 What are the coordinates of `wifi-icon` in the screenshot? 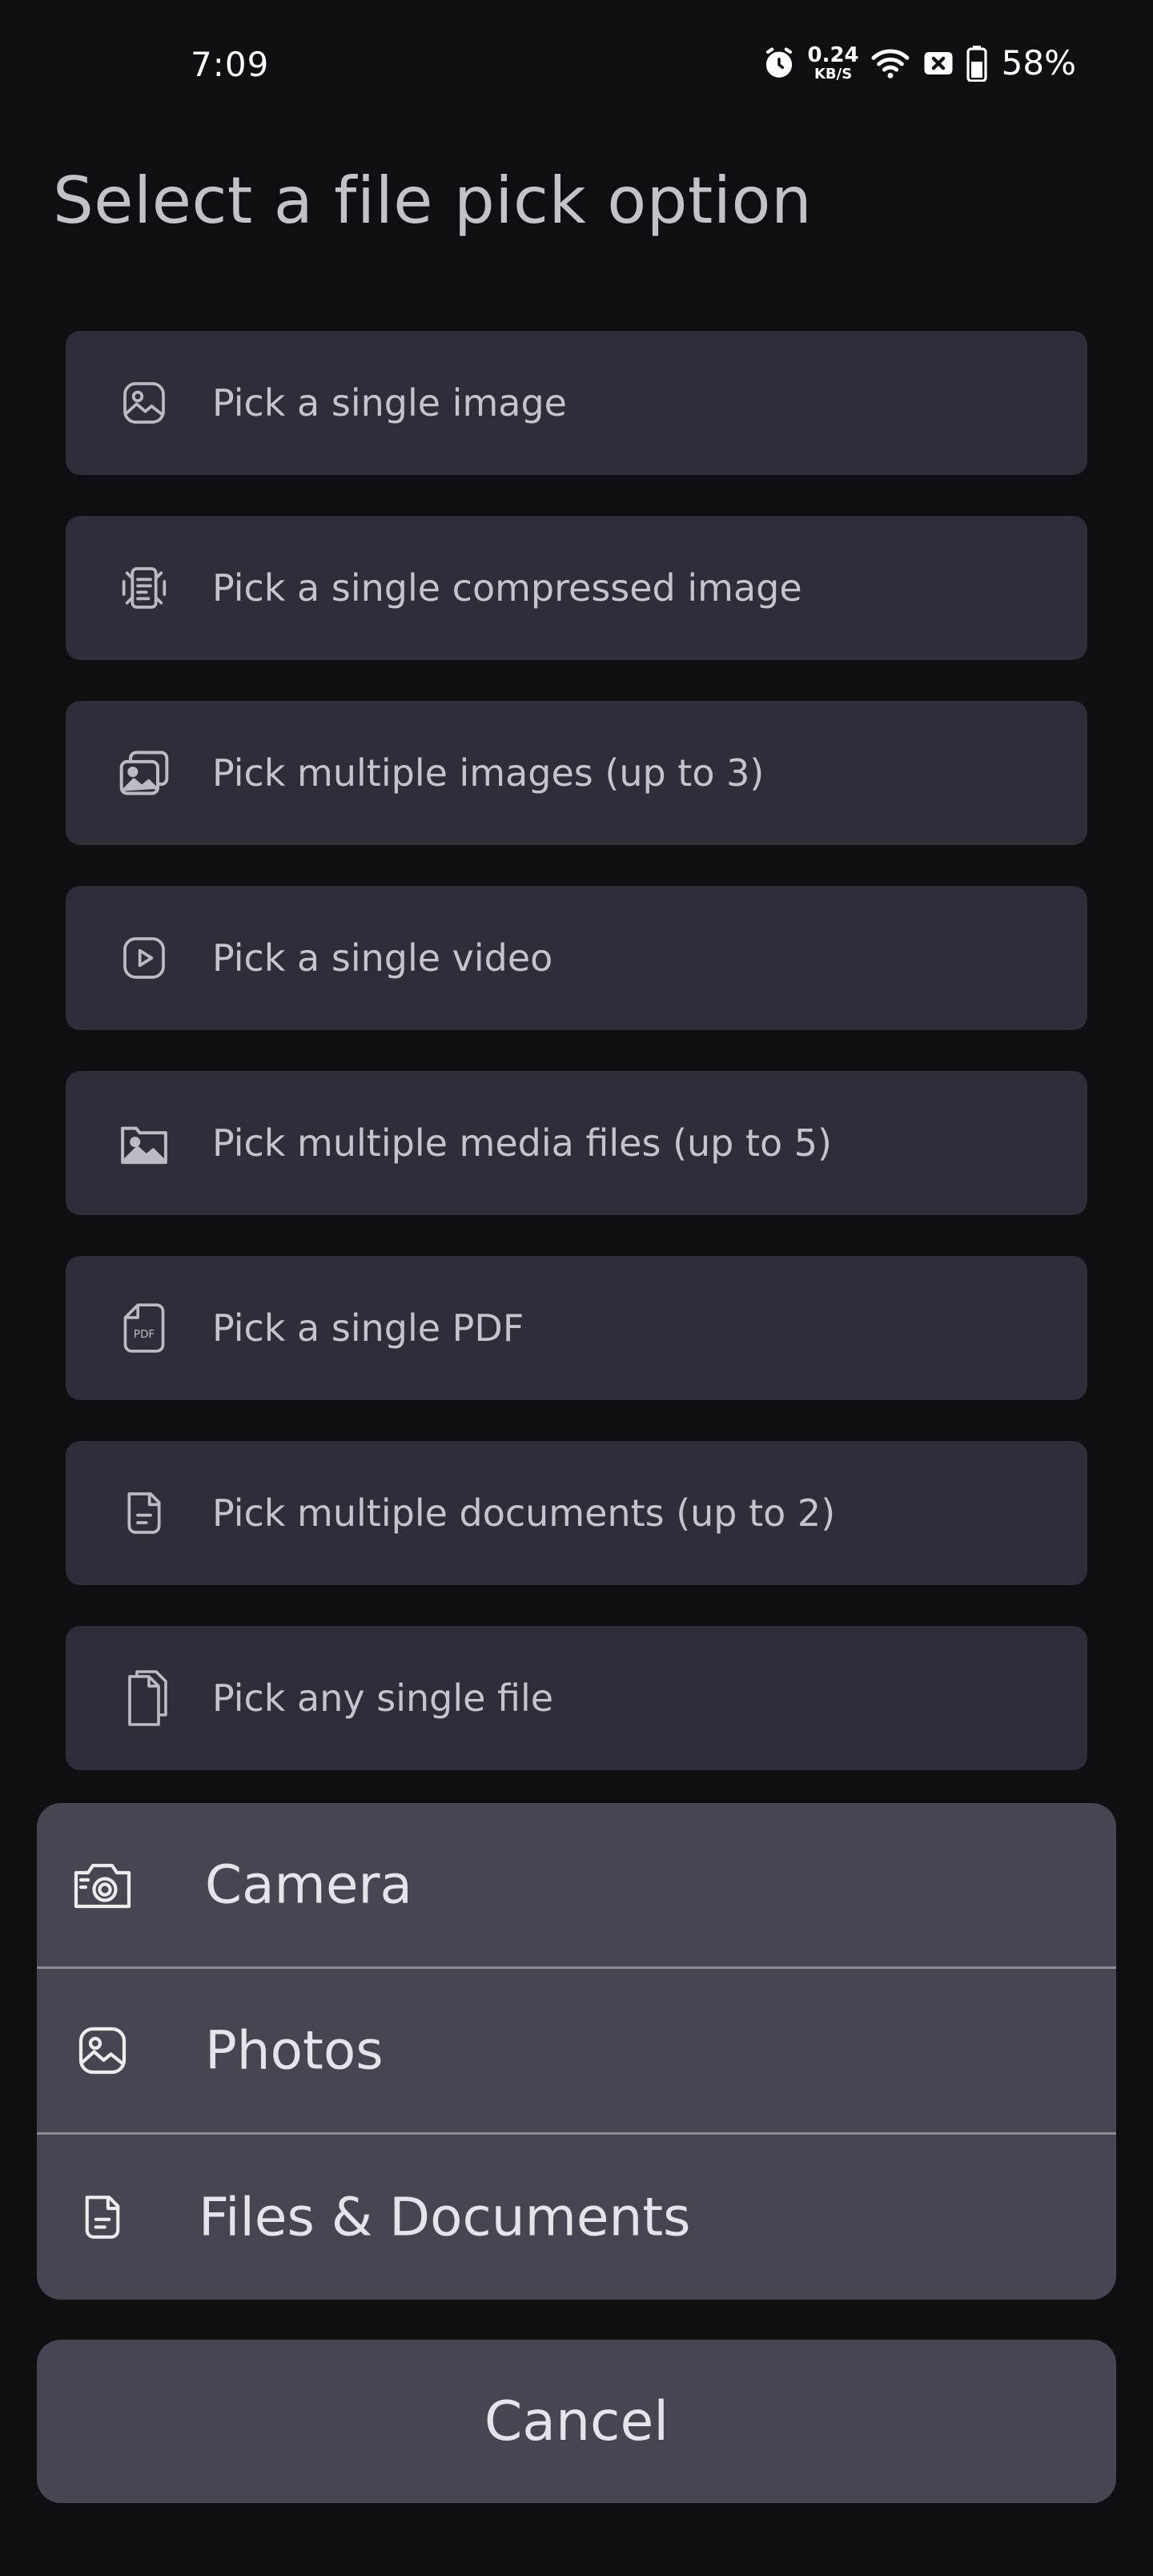 It's located at (890, 63).